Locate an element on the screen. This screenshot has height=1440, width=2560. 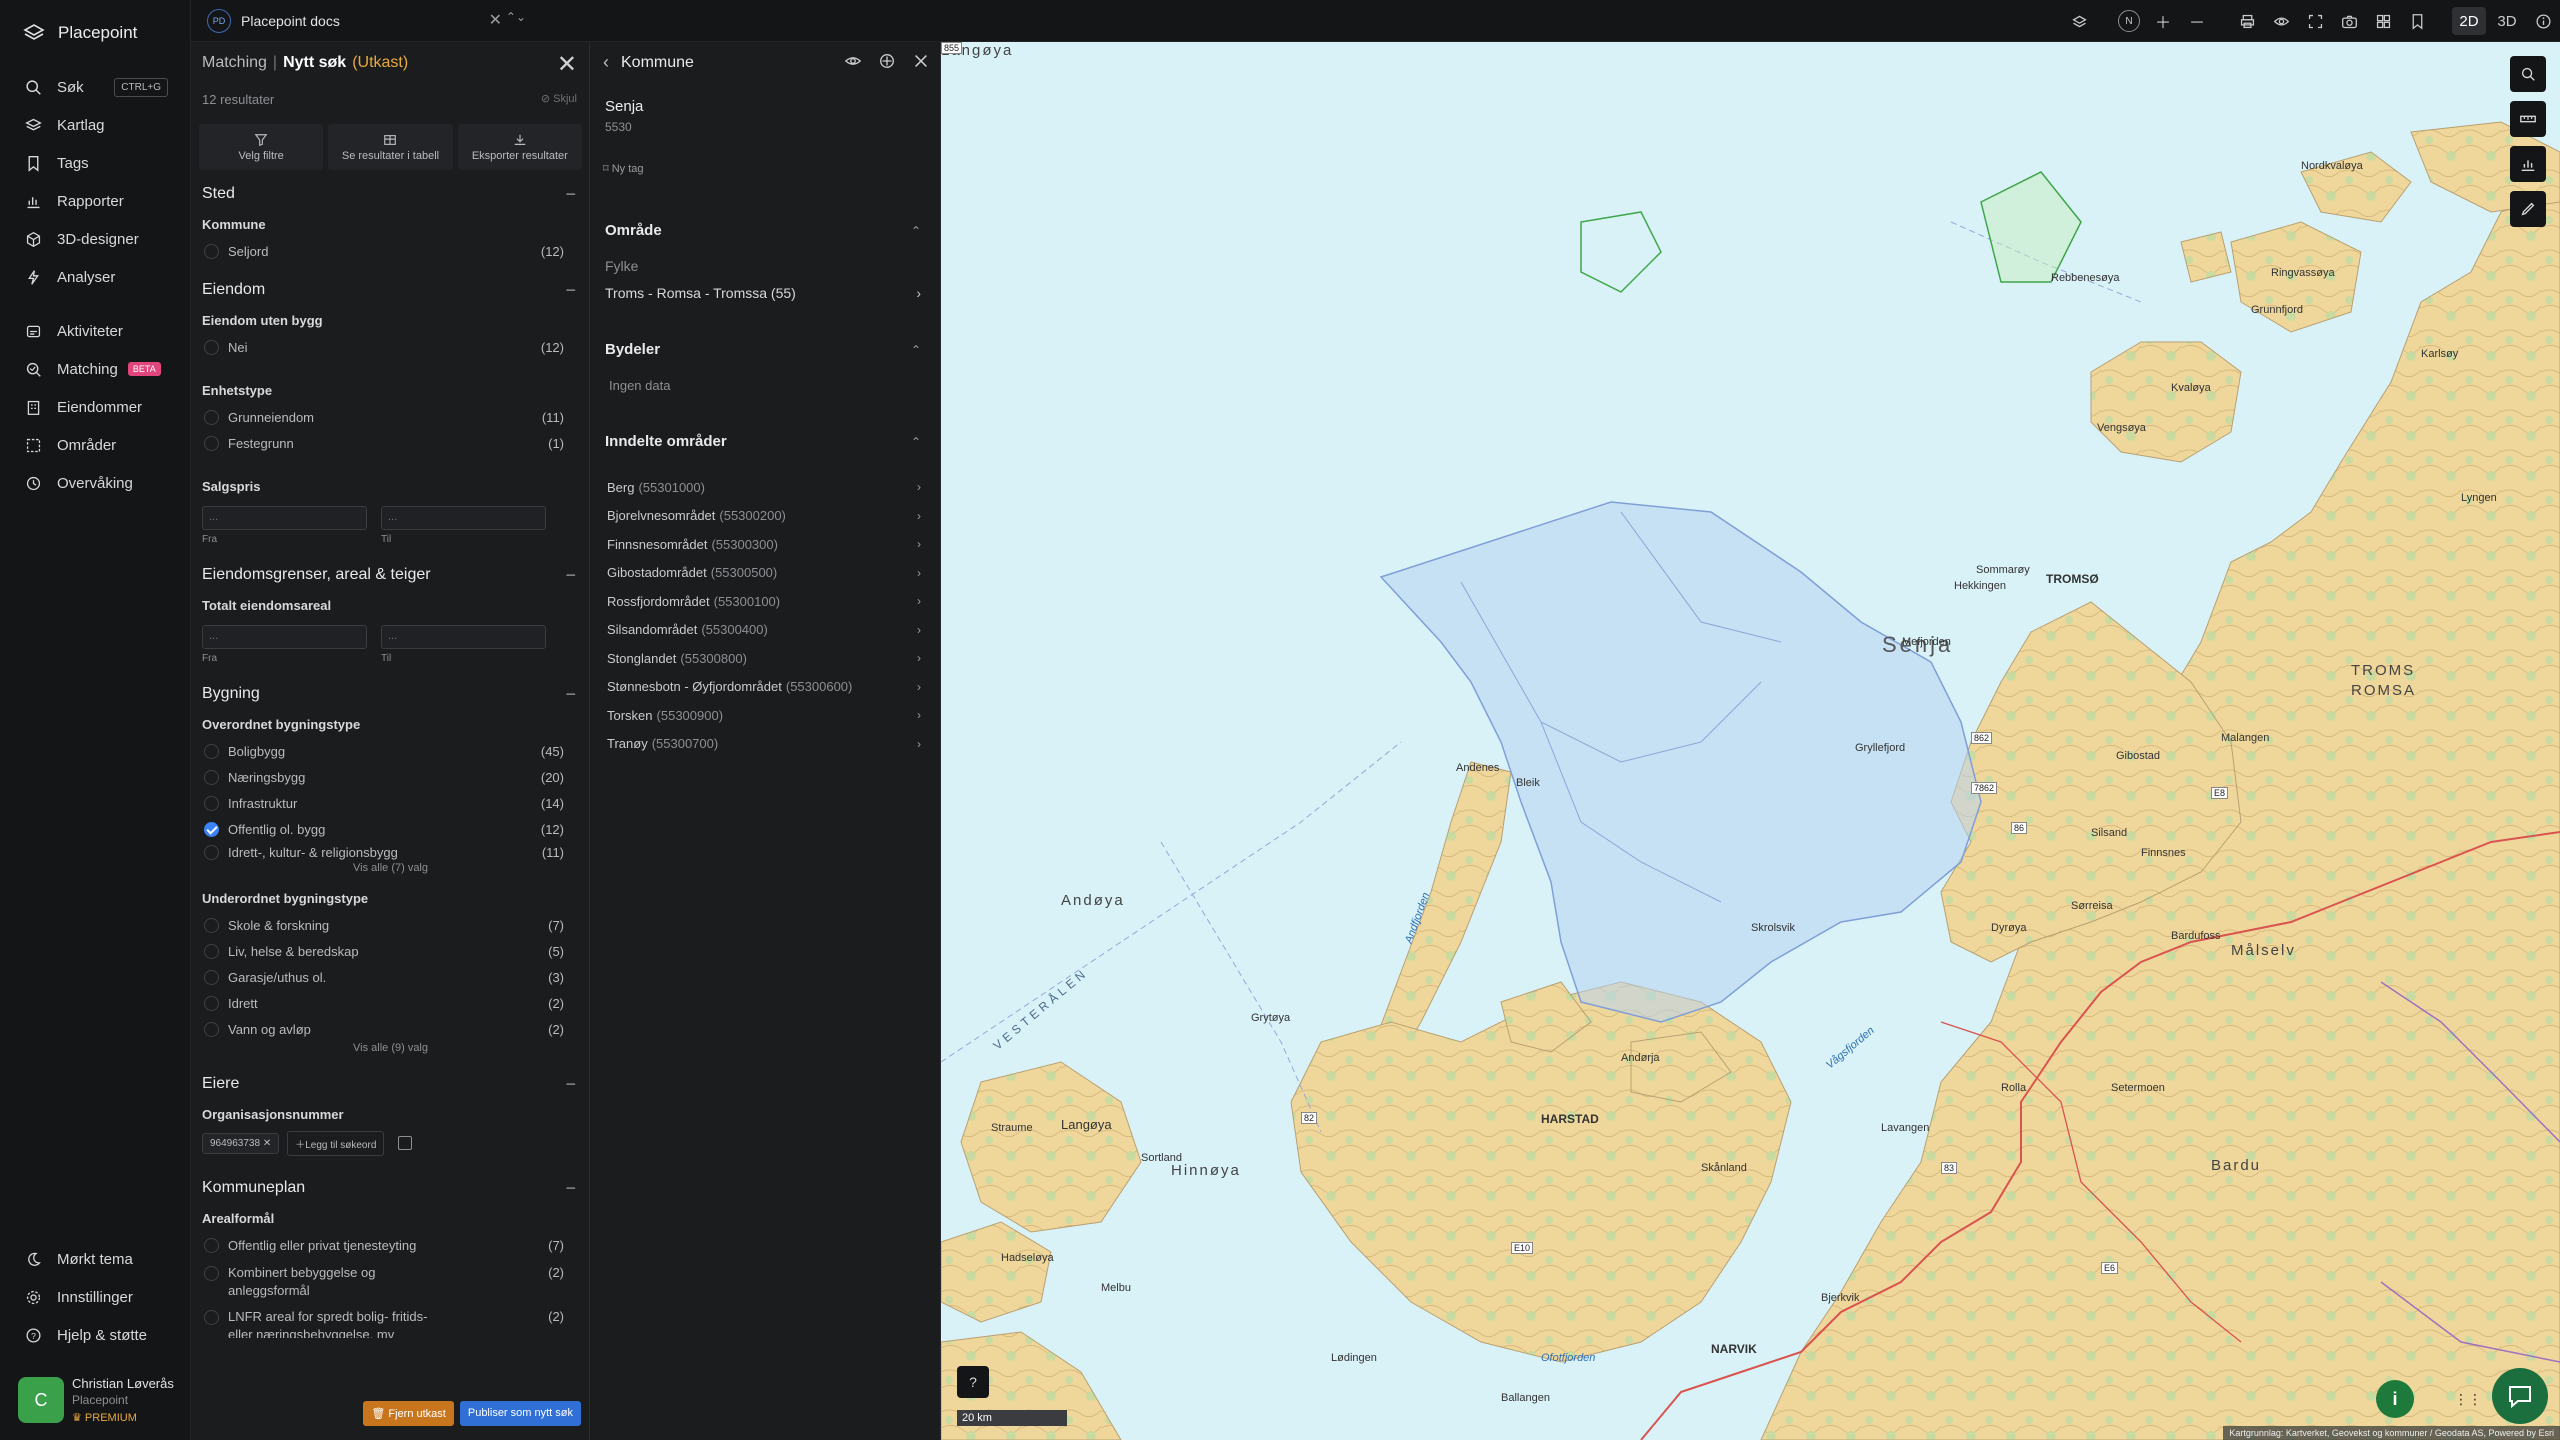
option-naeringsbygg: Næringsbygg (20) is located at coordinates (390, 777).